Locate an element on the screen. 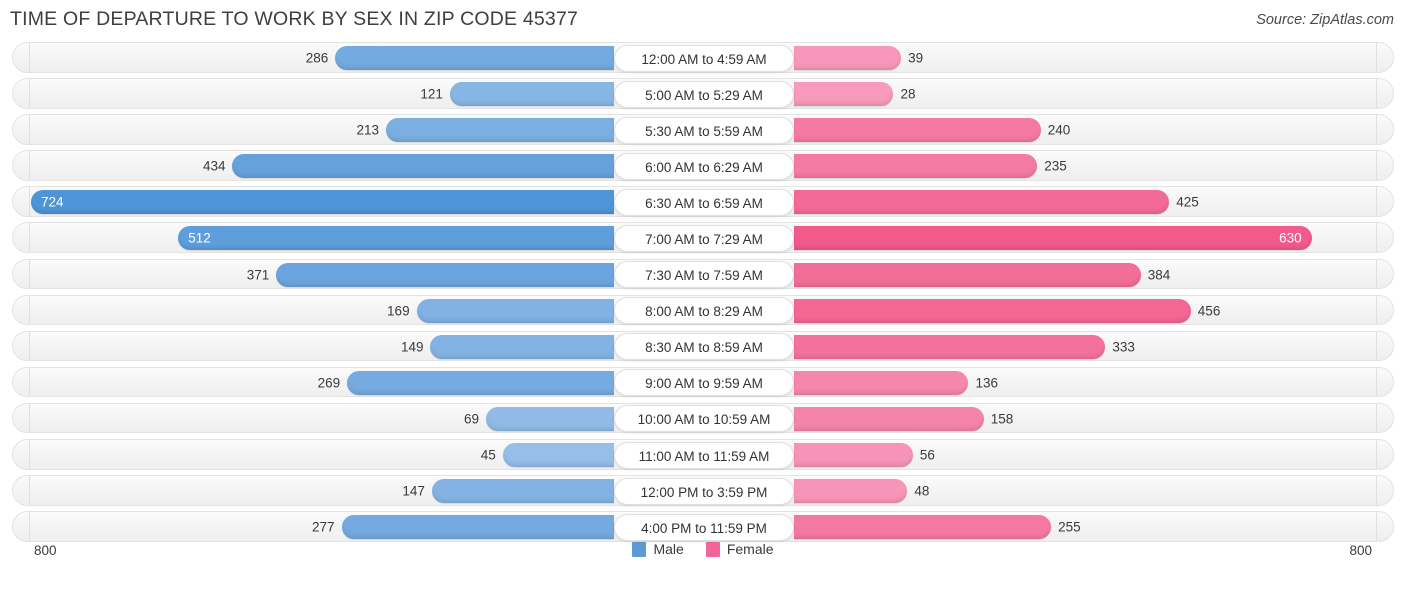  category-label: 11:00 AM to 11:59 AM is located at coordinates (704, 455).